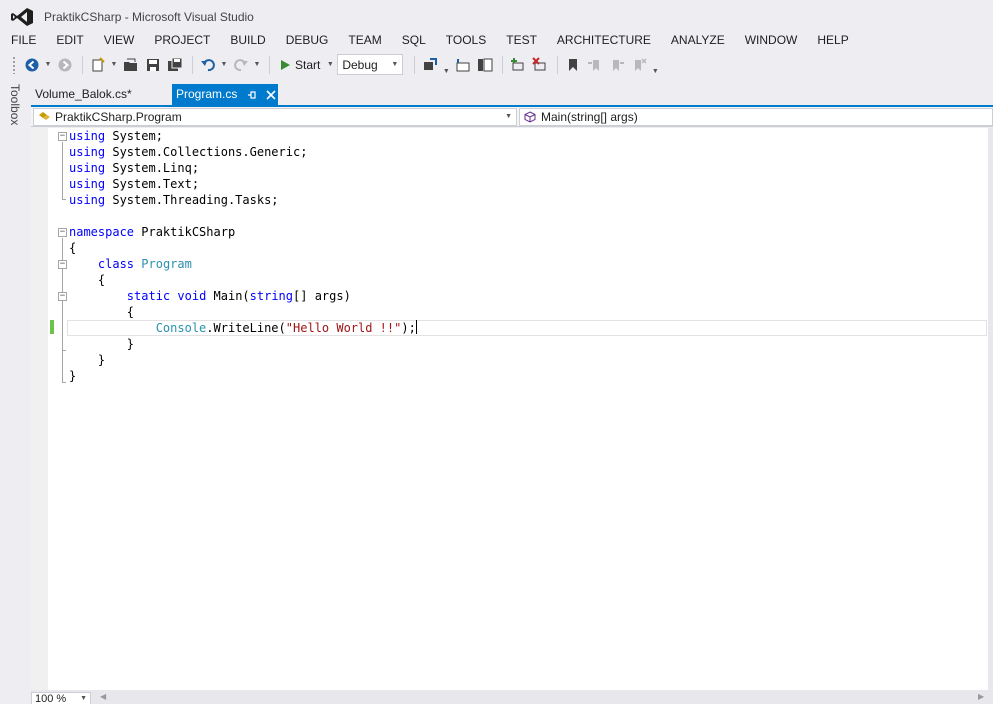 This screenshot has height=704, width=993. Describe the element at coordinates (275, 117) in the screenshot. I see `type-dropdown: PraktikCSharp.Program ▼` at that location.